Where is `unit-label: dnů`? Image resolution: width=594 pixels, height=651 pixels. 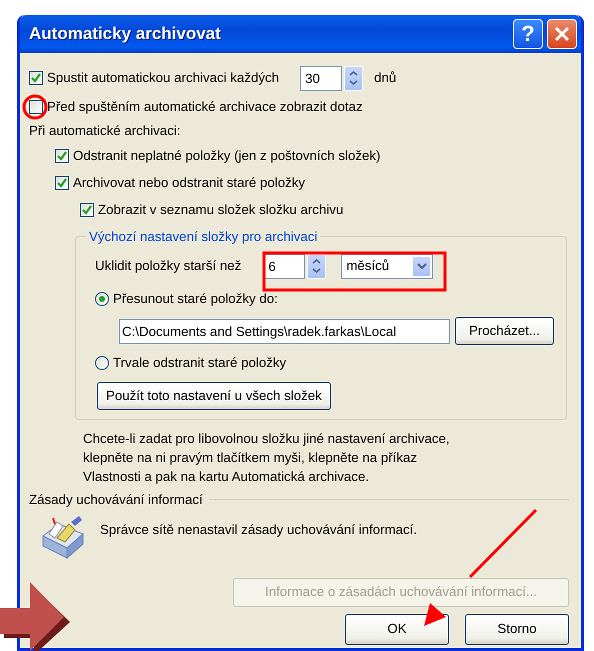 unit-label: dnů is located at coordinates (385, 78).